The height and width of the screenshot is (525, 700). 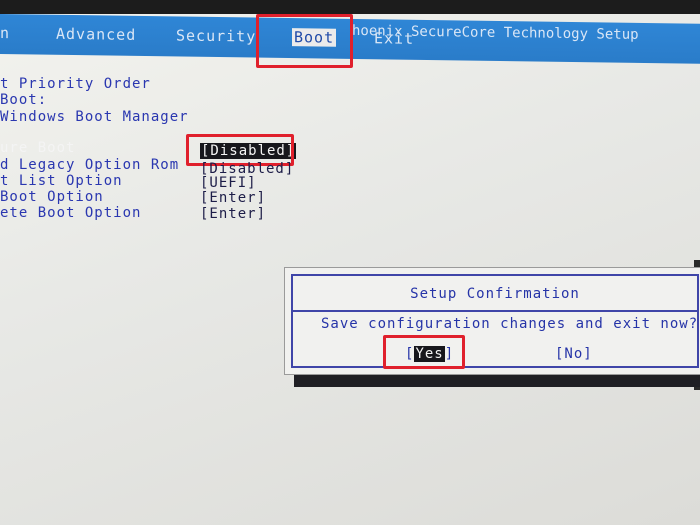 I want to click on menu-tab-advanced: Advanced, so click(x=96, y=34).